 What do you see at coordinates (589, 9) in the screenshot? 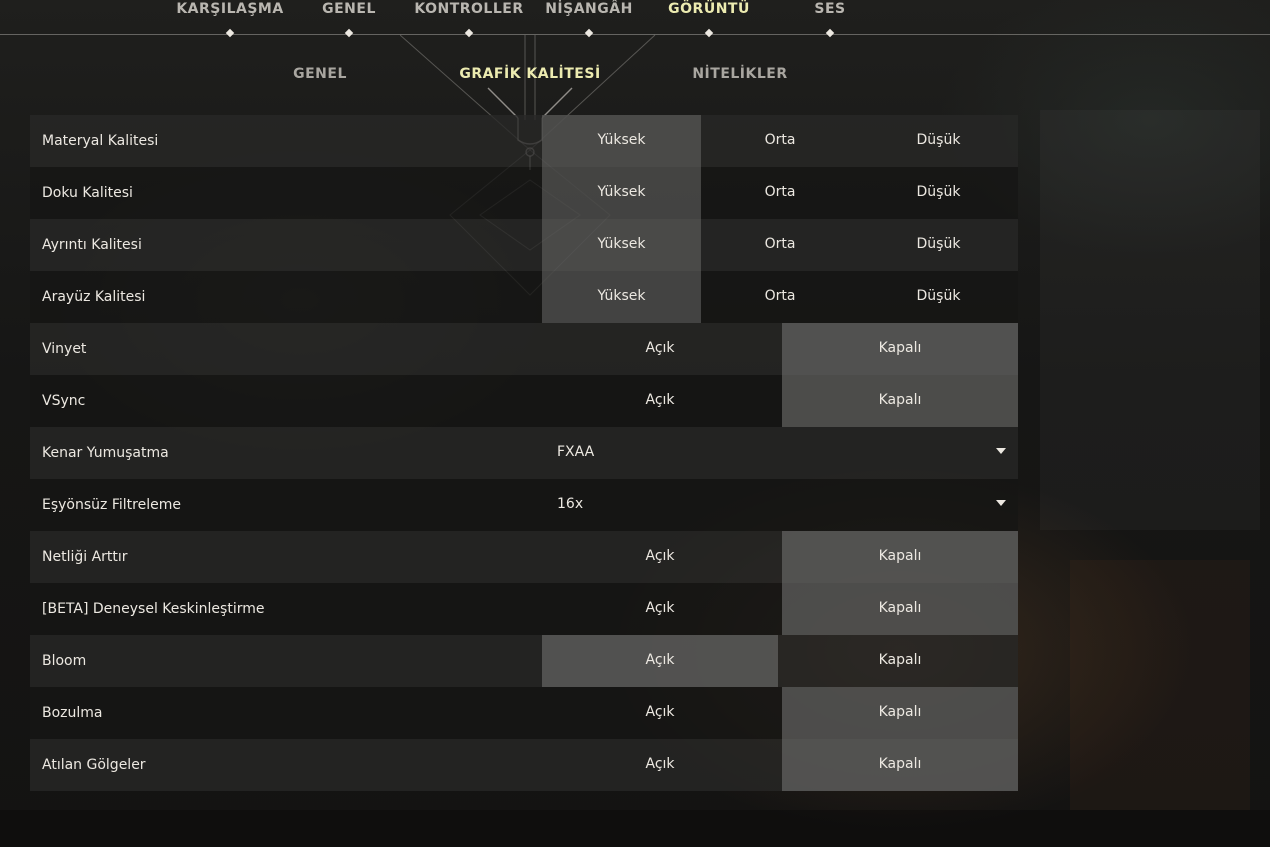
I see `tab-nisangah: NİŞANGÂH` at bounding box center [589, 9].